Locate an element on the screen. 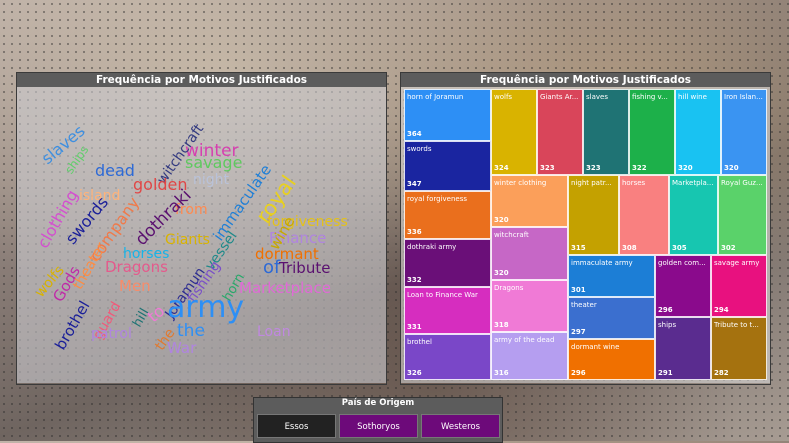  treemap-tile: fishing v... 322 is located at coordinates (652, 132).